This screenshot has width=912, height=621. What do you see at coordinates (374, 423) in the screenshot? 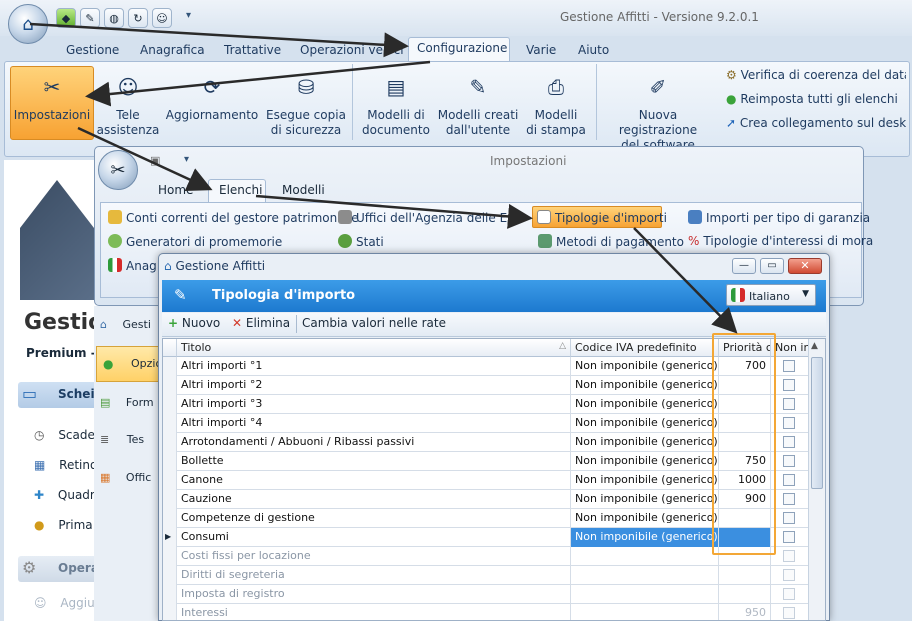
I see `cell-titolo: Altri importi °4` at bounding box center [374, 423].